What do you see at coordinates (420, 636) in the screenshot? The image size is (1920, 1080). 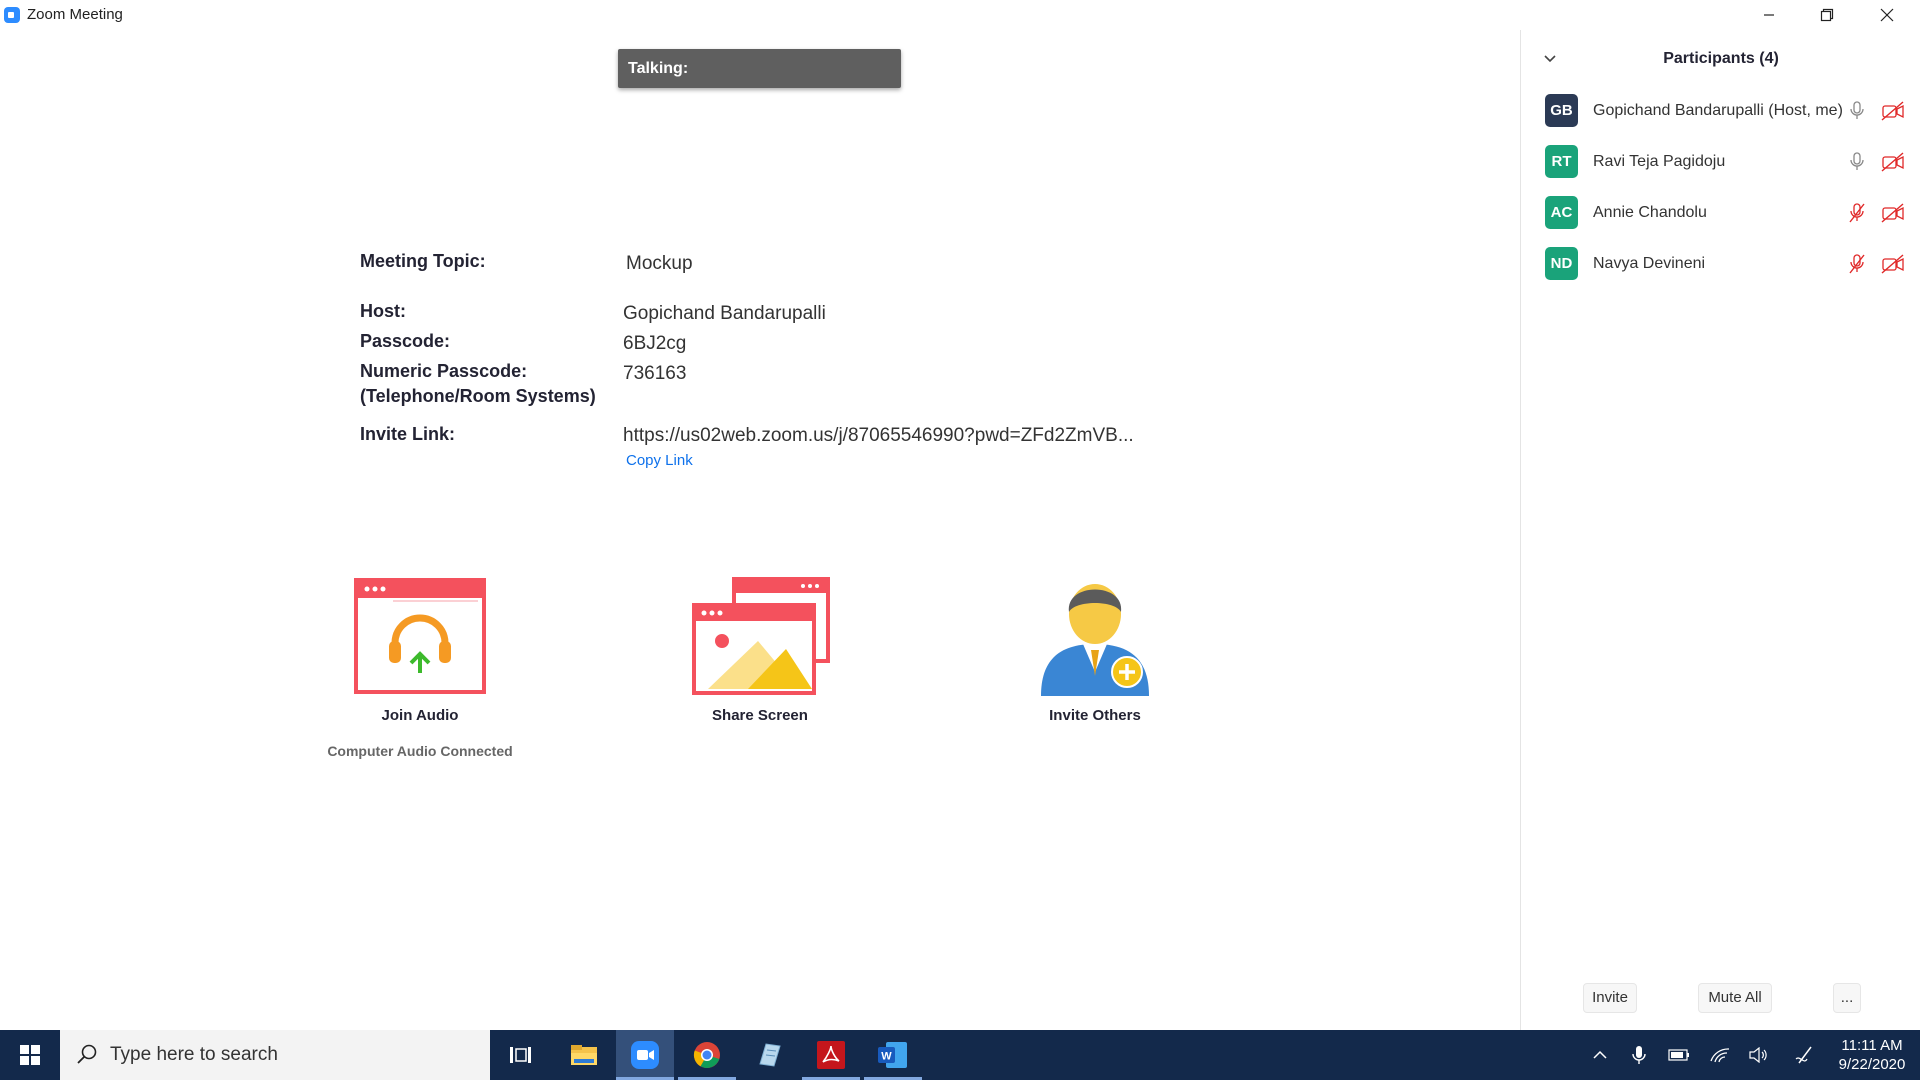 I see `join-audio-icon` at bounding box center [420, 636].